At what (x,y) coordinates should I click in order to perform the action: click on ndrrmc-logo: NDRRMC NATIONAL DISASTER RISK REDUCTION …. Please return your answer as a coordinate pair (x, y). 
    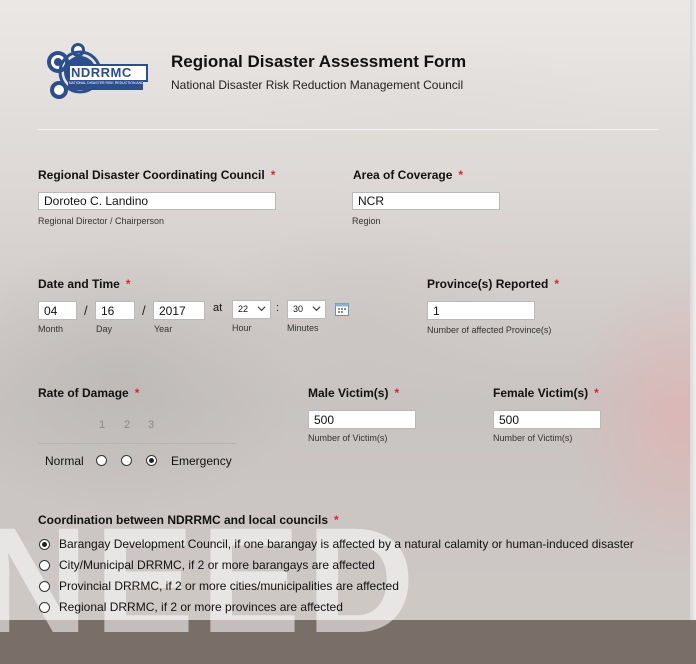
    Looking at the image, I should click on (94, 72).